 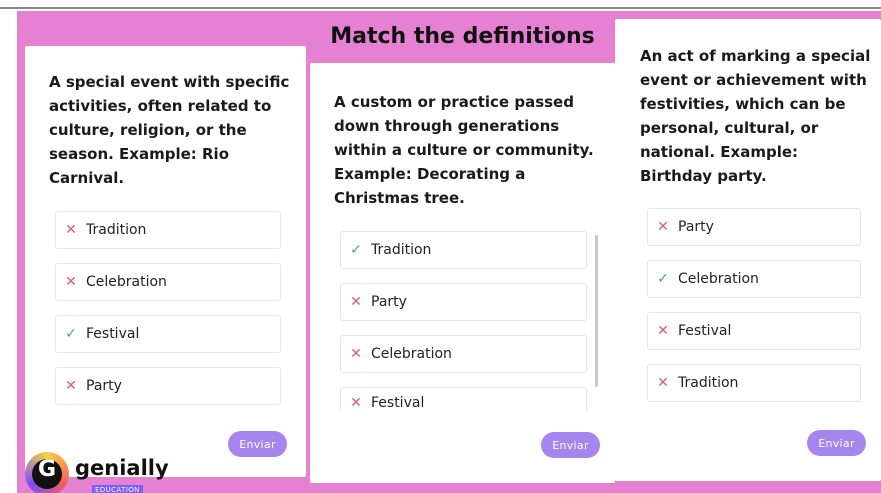 I want to click on genially-logo: G genially EDUCATION, so click(x=100, y=472).